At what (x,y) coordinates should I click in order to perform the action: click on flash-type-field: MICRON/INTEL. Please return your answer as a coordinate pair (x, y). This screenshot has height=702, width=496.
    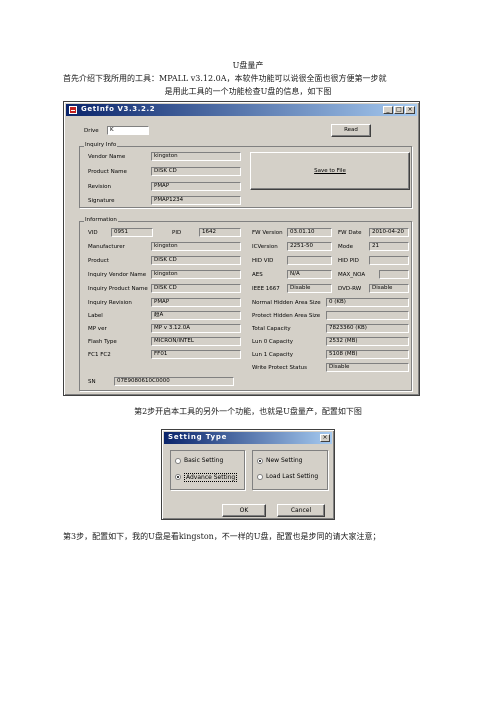
    Looking at the image, I should click on (196, 341).